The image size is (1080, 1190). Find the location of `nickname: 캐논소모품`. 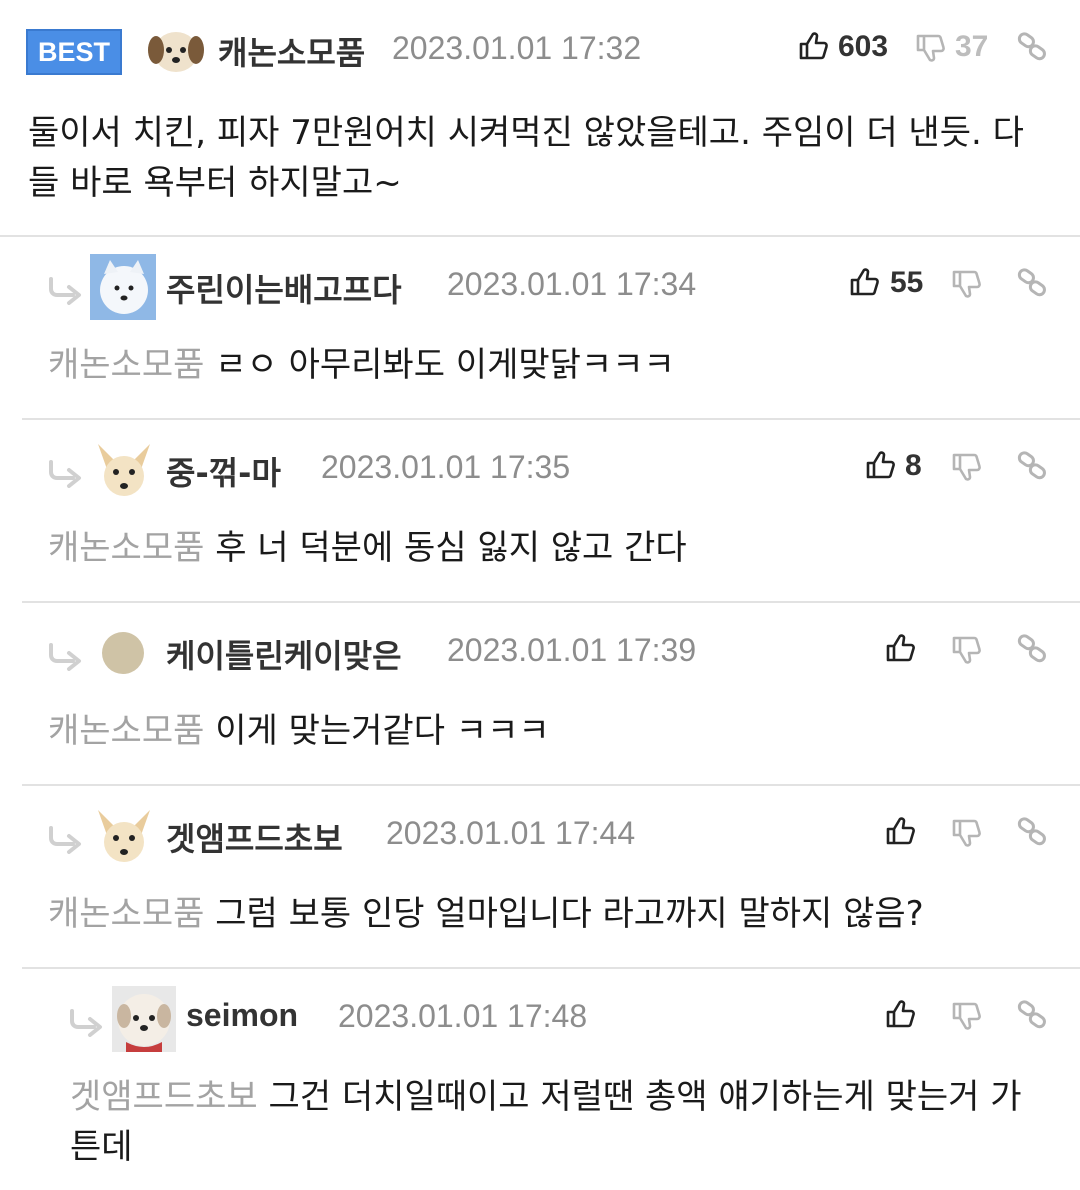

nickname: 캐논소모품 is located at coordinates (291, 51).